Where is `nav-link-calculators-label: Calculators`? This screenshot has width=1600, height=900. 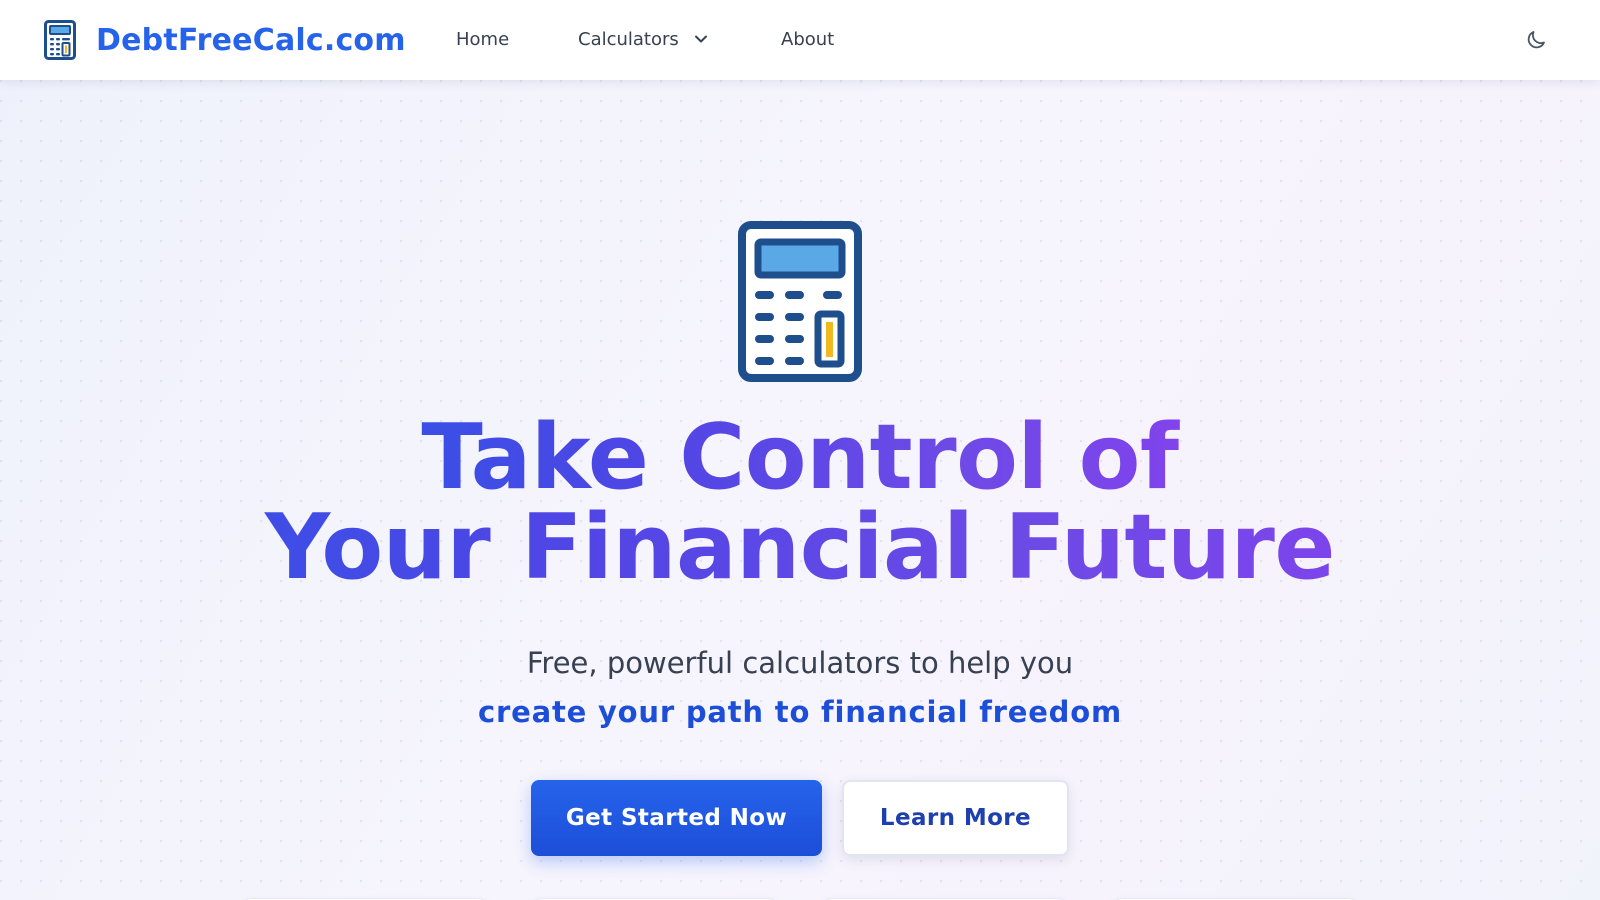
nav-link-calculators-label: Calculators is located at coordinates (628, 39).